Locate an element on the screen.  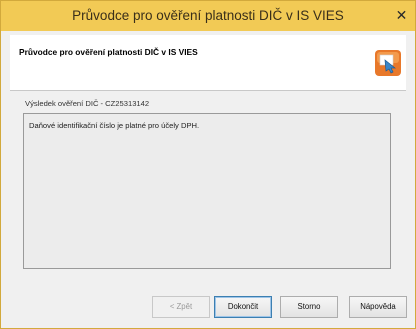
close-icon: ✕ is located at coordinates (401, 15).